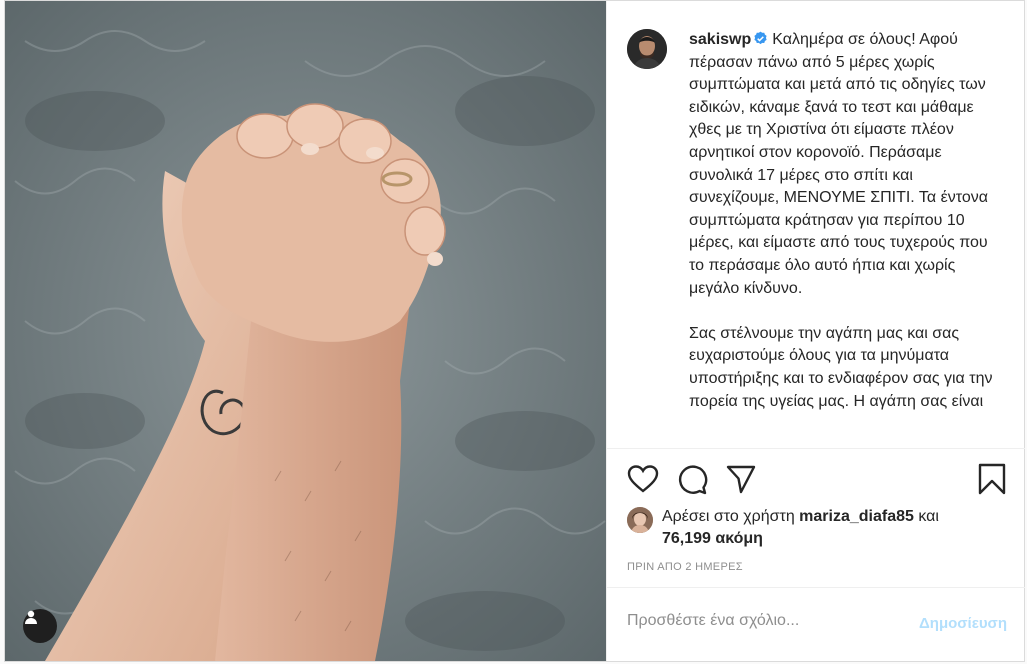 Image resolution: width=1027 pixels, height=664 pixels. I want to click on likes-prefix: Αρέσει στο χρήστη, so click(728, 516).